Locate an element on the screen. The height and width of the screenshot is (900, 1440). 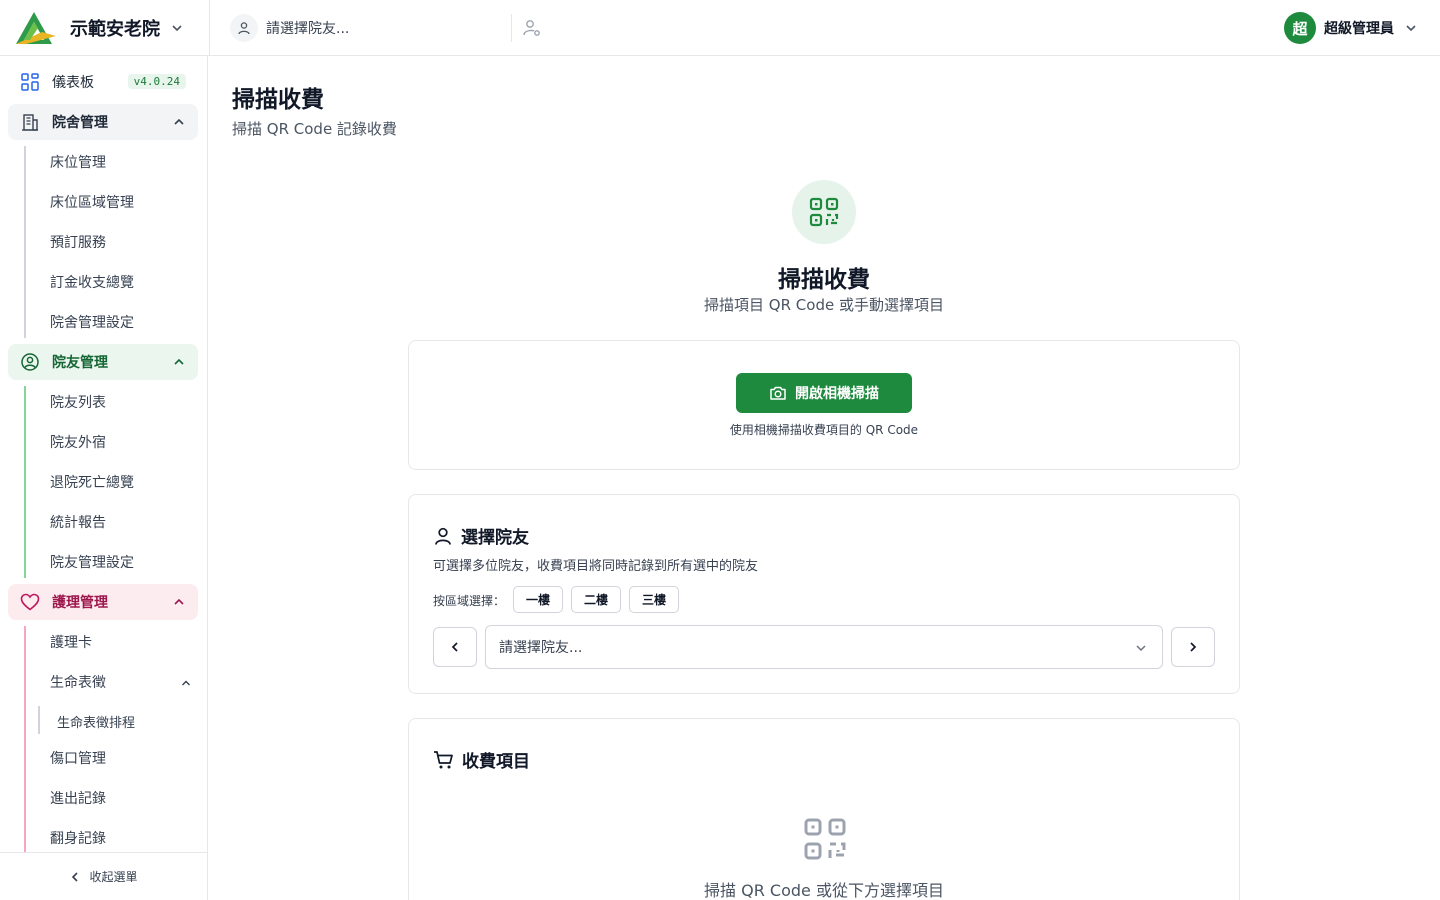
sidebar-item-stat-report: 統計報告 is located at coordinates (78, 522).